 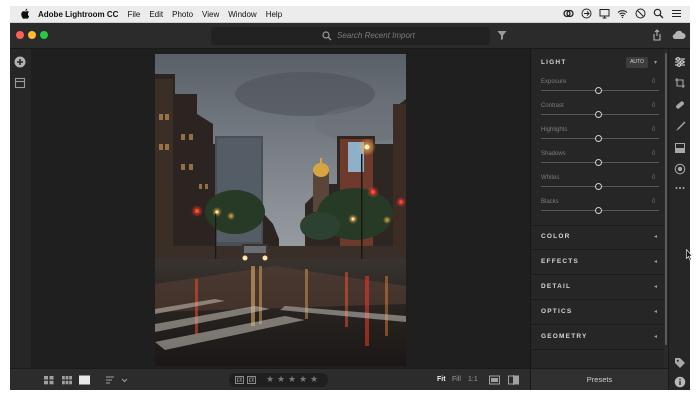 What do you see at coordinates (494, 380) in the screenshot?
I see `compare-view-icon` at bounding box center [494, 380].